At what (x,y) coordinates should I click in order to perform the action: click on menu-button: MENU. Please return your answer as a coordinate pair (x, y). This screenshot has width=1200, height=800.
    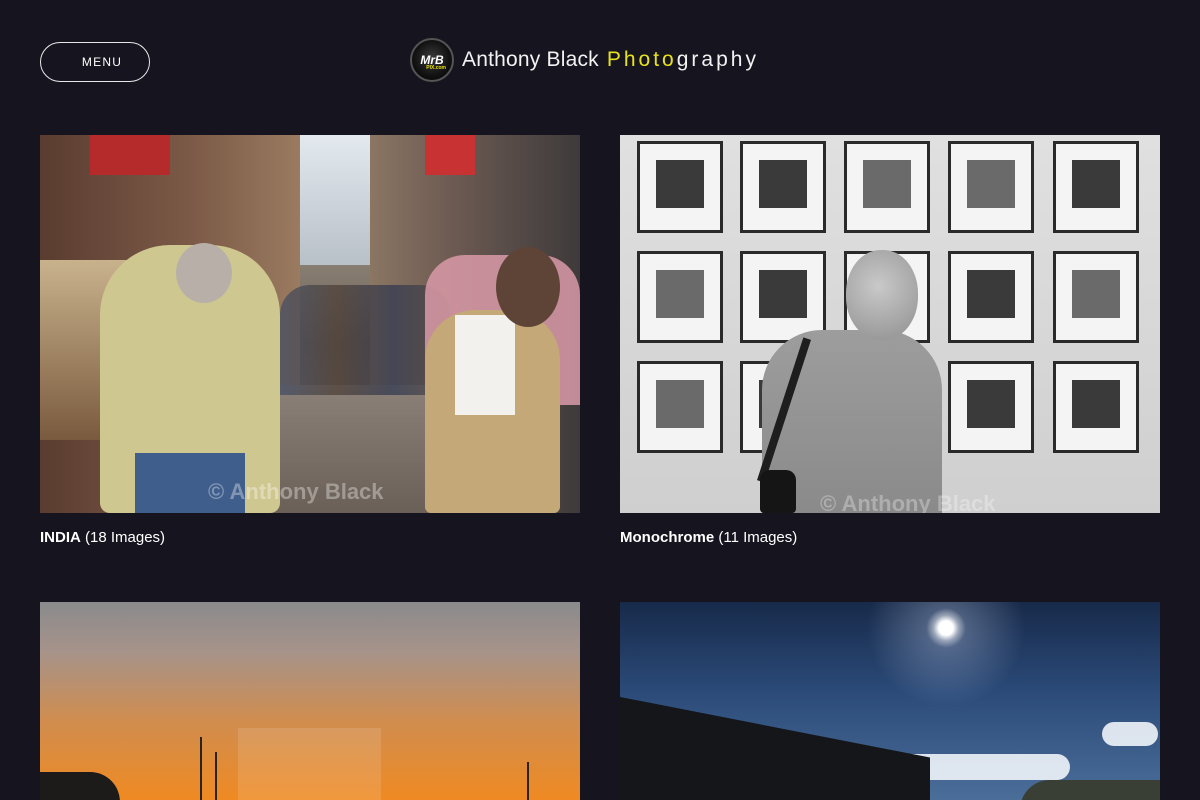
    Looking at the image, I should click on (95, 62).